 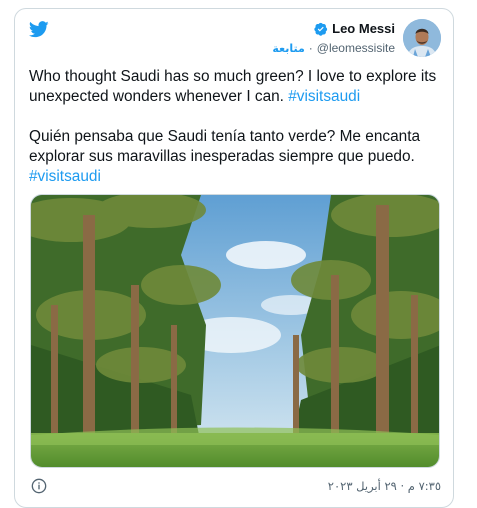 What do you see at coordinates (384, 486) in the screenshot?
I see `timestamp: ٧:٣٥ م · ٢٩ أبريل ٢٠٢٣` at bounding box center [384, 486].